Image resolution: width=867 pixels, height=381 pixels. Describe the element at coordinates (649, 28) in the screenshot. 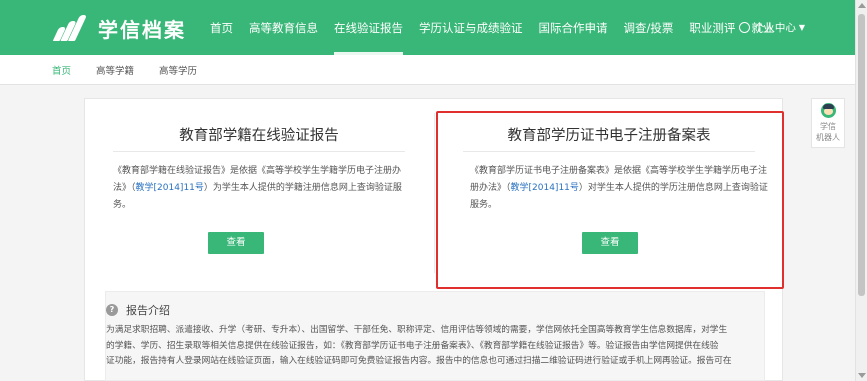

I see `nav-item-survey-vote: 调查/投票` at that location.